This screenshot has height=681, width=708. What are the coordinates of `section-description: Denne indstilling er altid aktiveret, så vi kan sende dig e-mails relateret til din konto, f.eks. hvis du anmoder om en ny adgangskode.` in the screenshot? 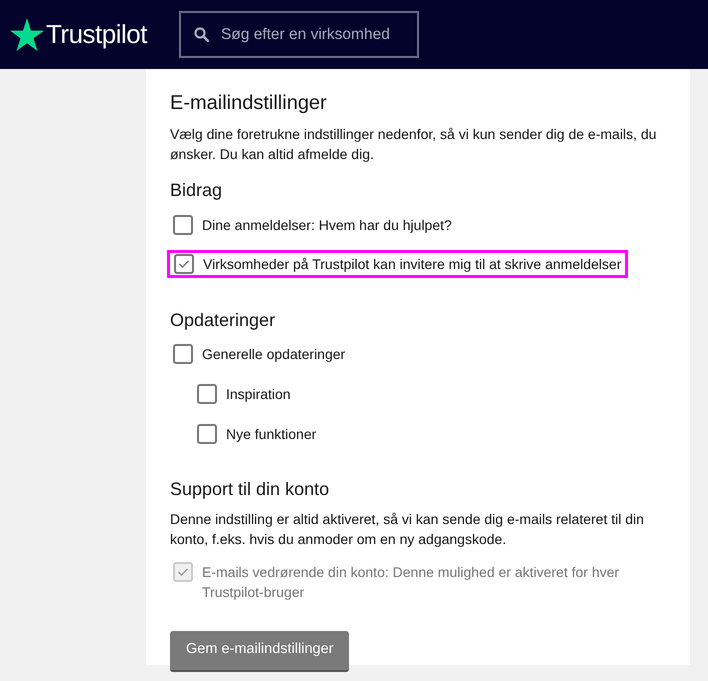 It's located at (407, 529).